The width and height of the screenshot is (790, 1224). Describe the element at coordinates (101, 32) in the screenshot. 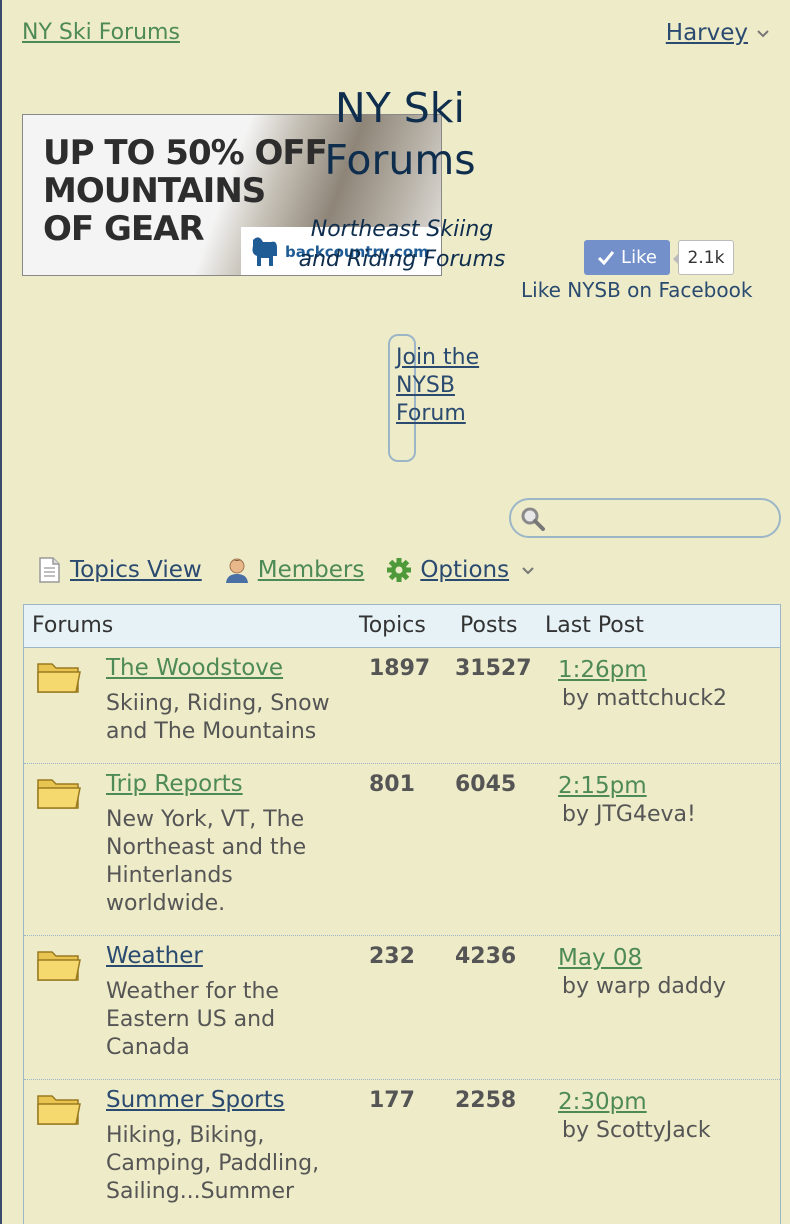

I see `home-link: NY Ski Forums` at that location.